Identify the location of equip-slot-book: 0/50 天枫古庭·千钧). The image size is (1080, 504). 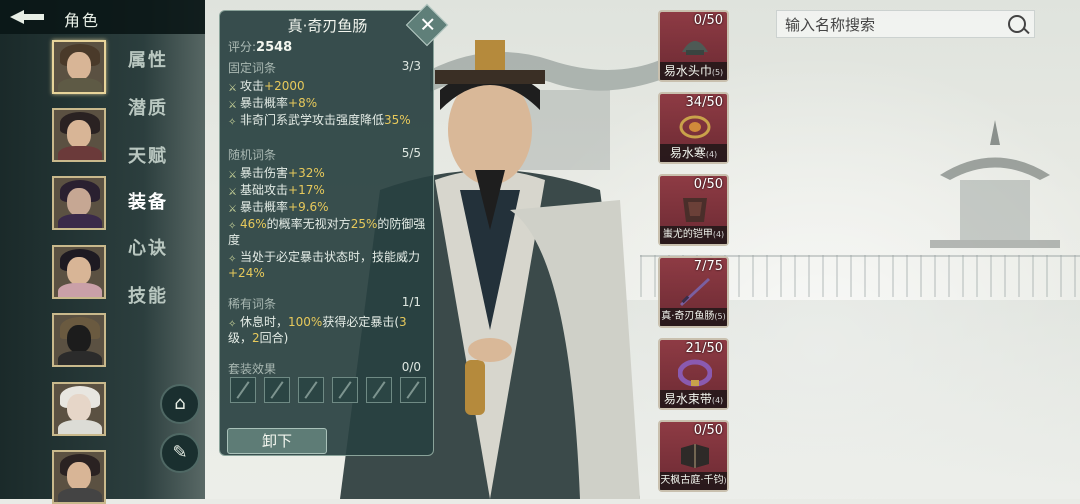
(693, 456).